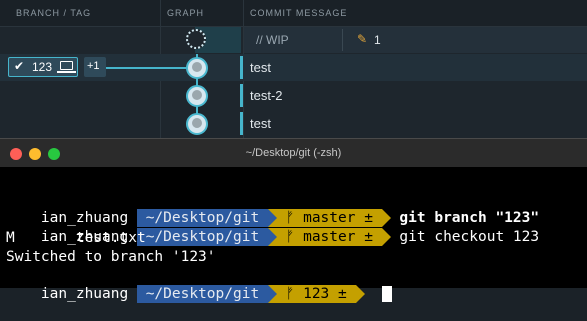  I want to click on prompt-git-branch: ᚠ master ±, so click(329, 237).